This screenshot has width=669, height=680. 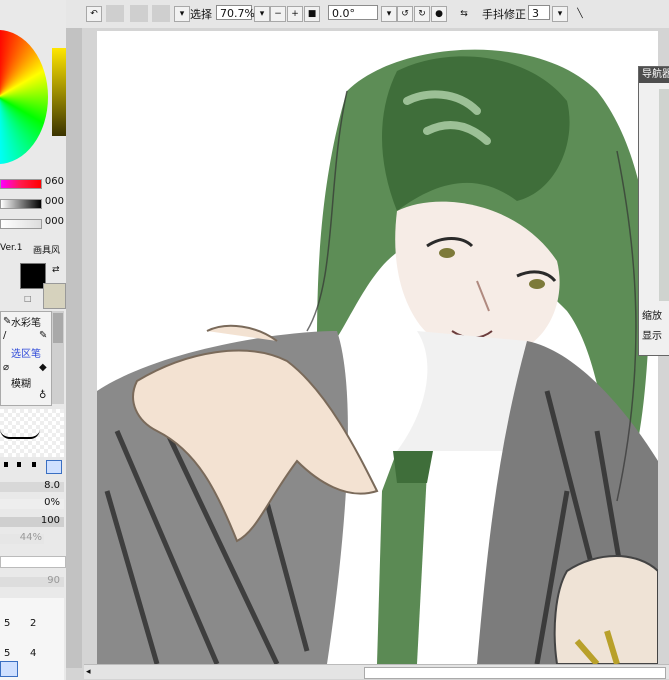 What do you see at coordinates (161, 13) in the screenshot?
I see `invert-selection-button` at bounding box center [161, 13].